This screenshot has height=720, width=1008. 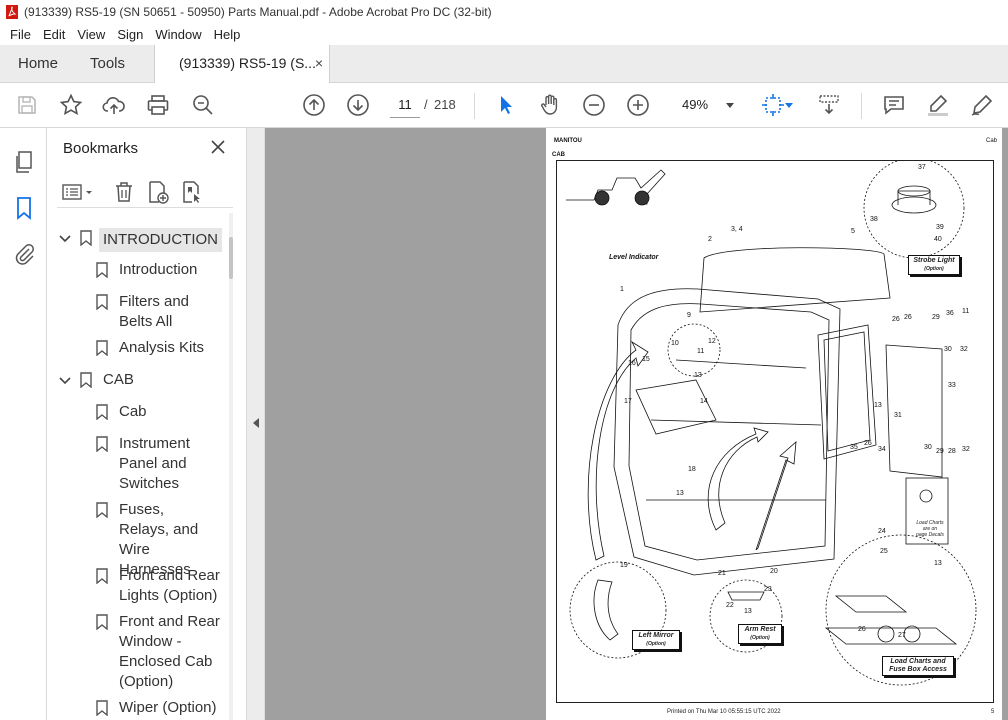 I want to click on part-number: 16, so click(x=632, y=363).